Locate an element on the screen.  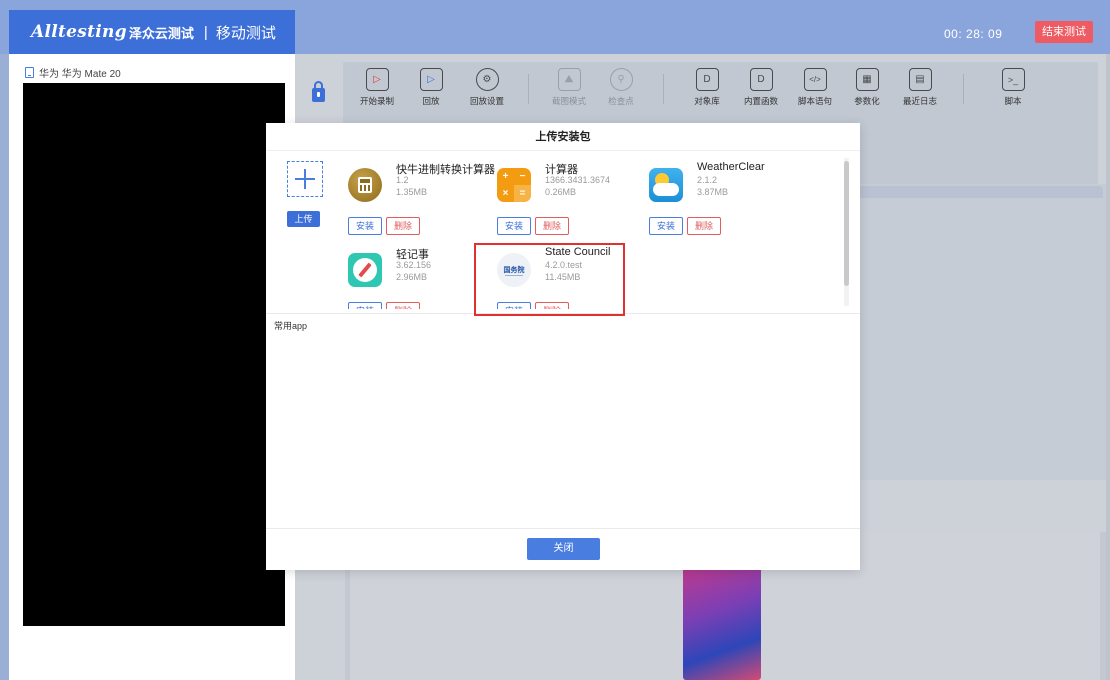
phone-preview is located at coordinates (722, 623).